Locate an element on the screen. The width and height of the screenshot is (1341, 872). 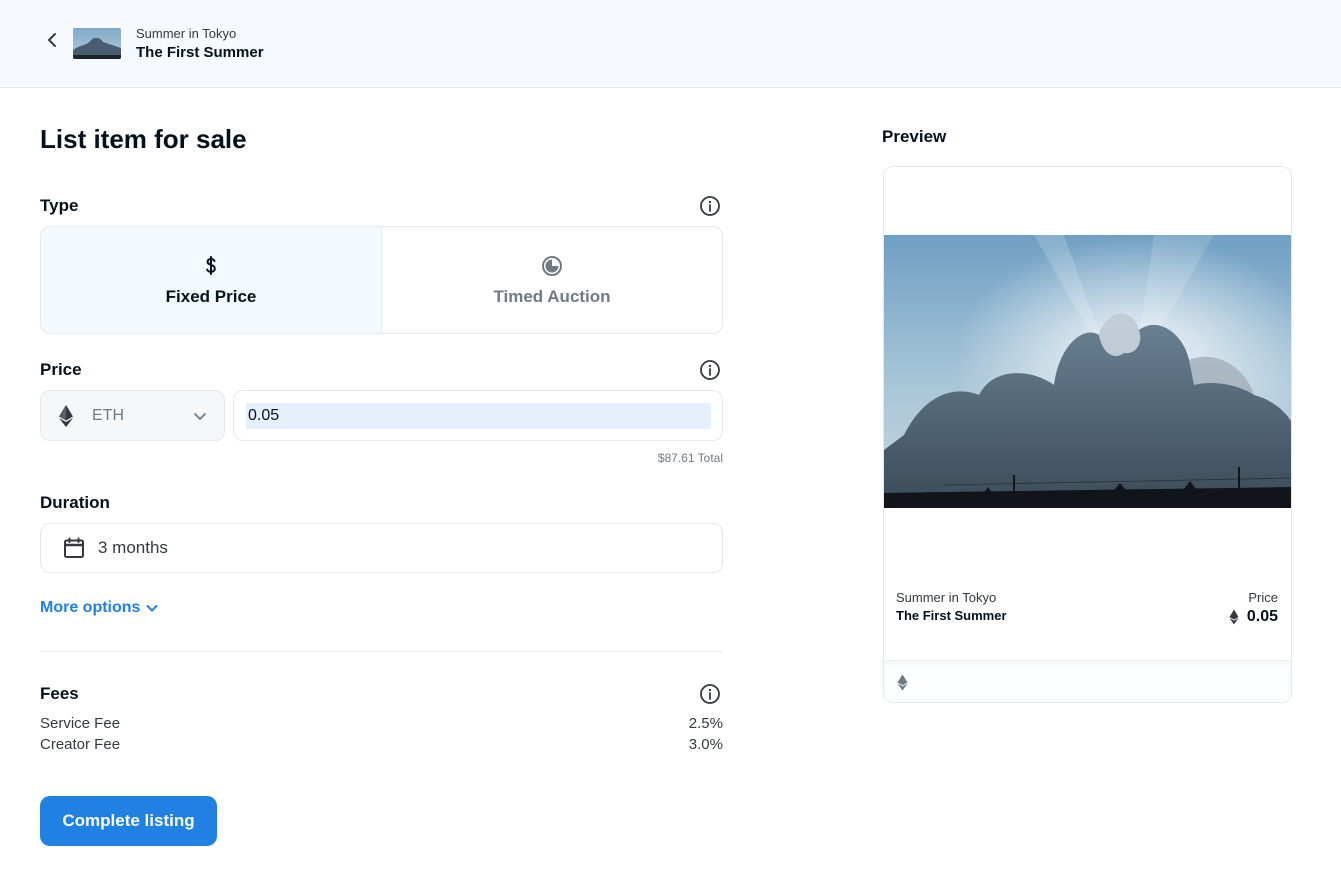
preview-price-value: 0.05 is located at coordinates (1262, 616).